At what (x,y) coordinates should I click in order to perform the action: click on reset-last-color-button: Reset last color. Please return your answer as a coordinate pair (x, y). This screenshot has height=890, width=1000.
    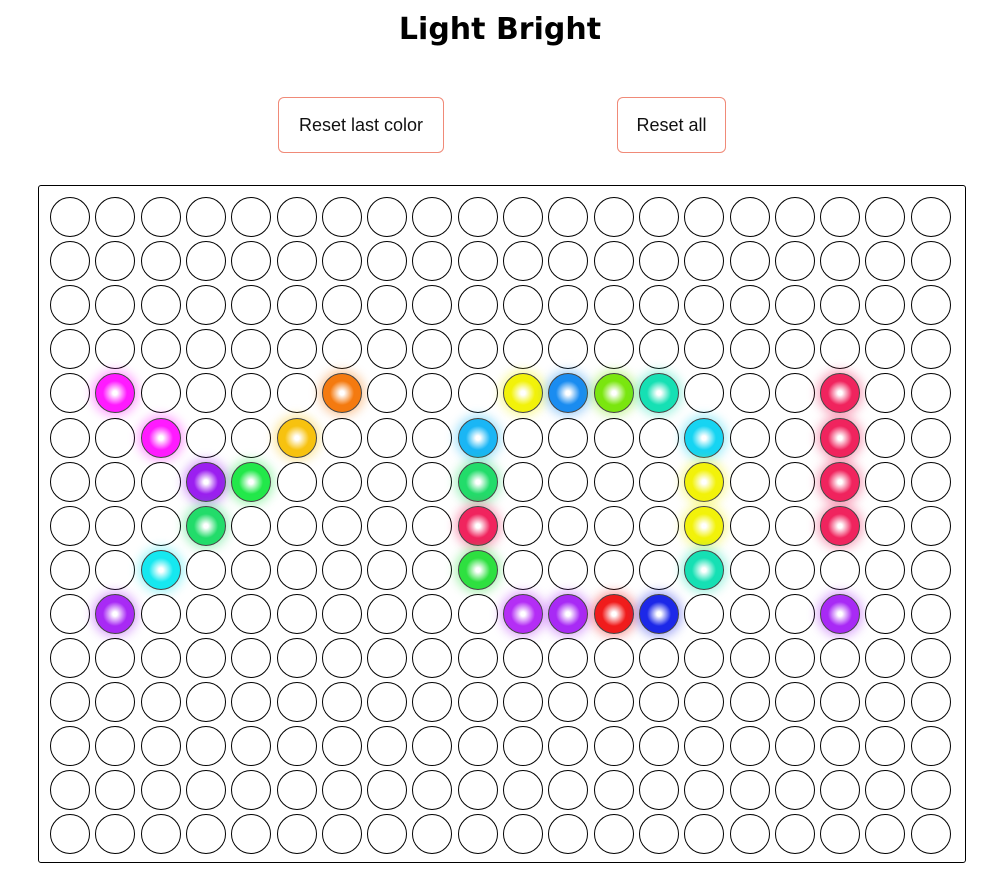
    Looking at the image, I should click on (361, 125).